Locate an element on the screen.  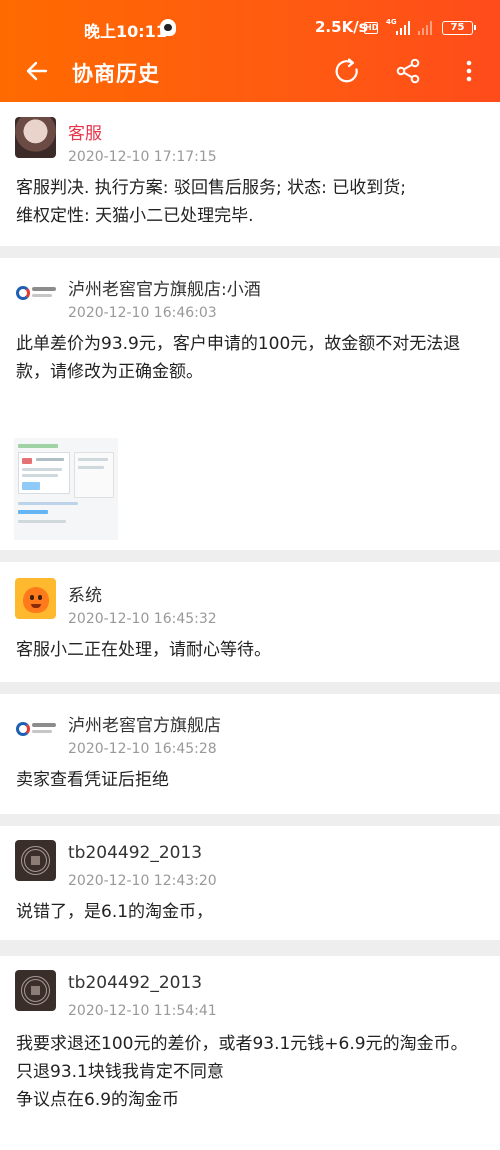
history-record: 泸州老窖官方旗舰店 2020-12-10 16:45:28 卖家查看凭证后拒绝 is located at coordinates (250, 754).